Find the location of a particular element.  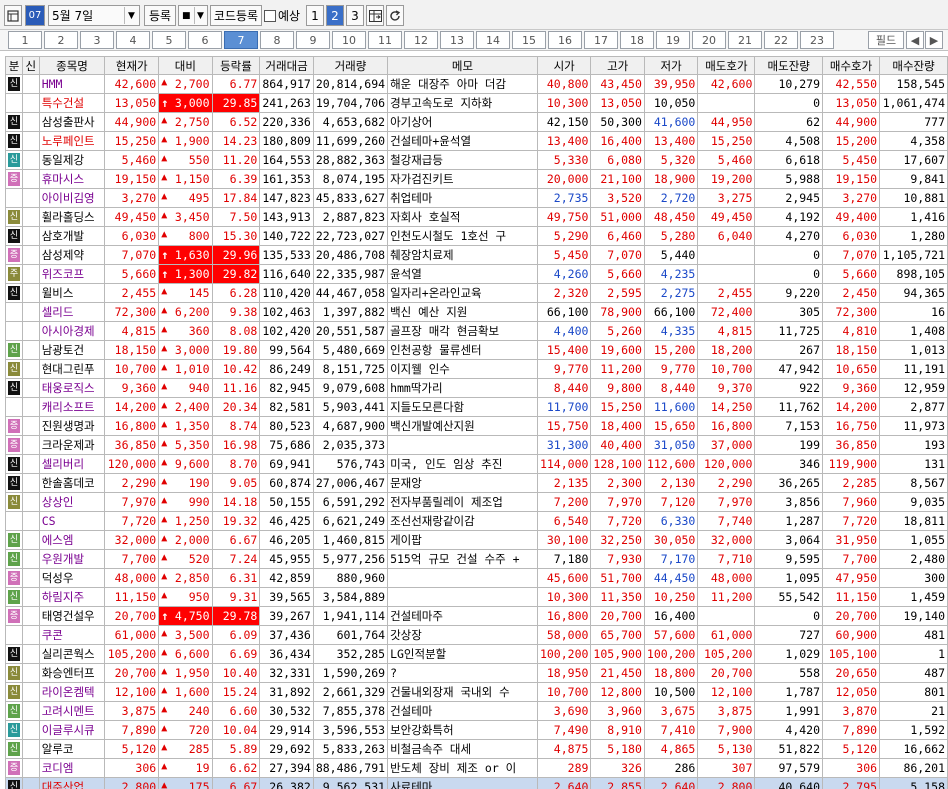

page-tab-16: 16 is located at coordinates (565, 40).